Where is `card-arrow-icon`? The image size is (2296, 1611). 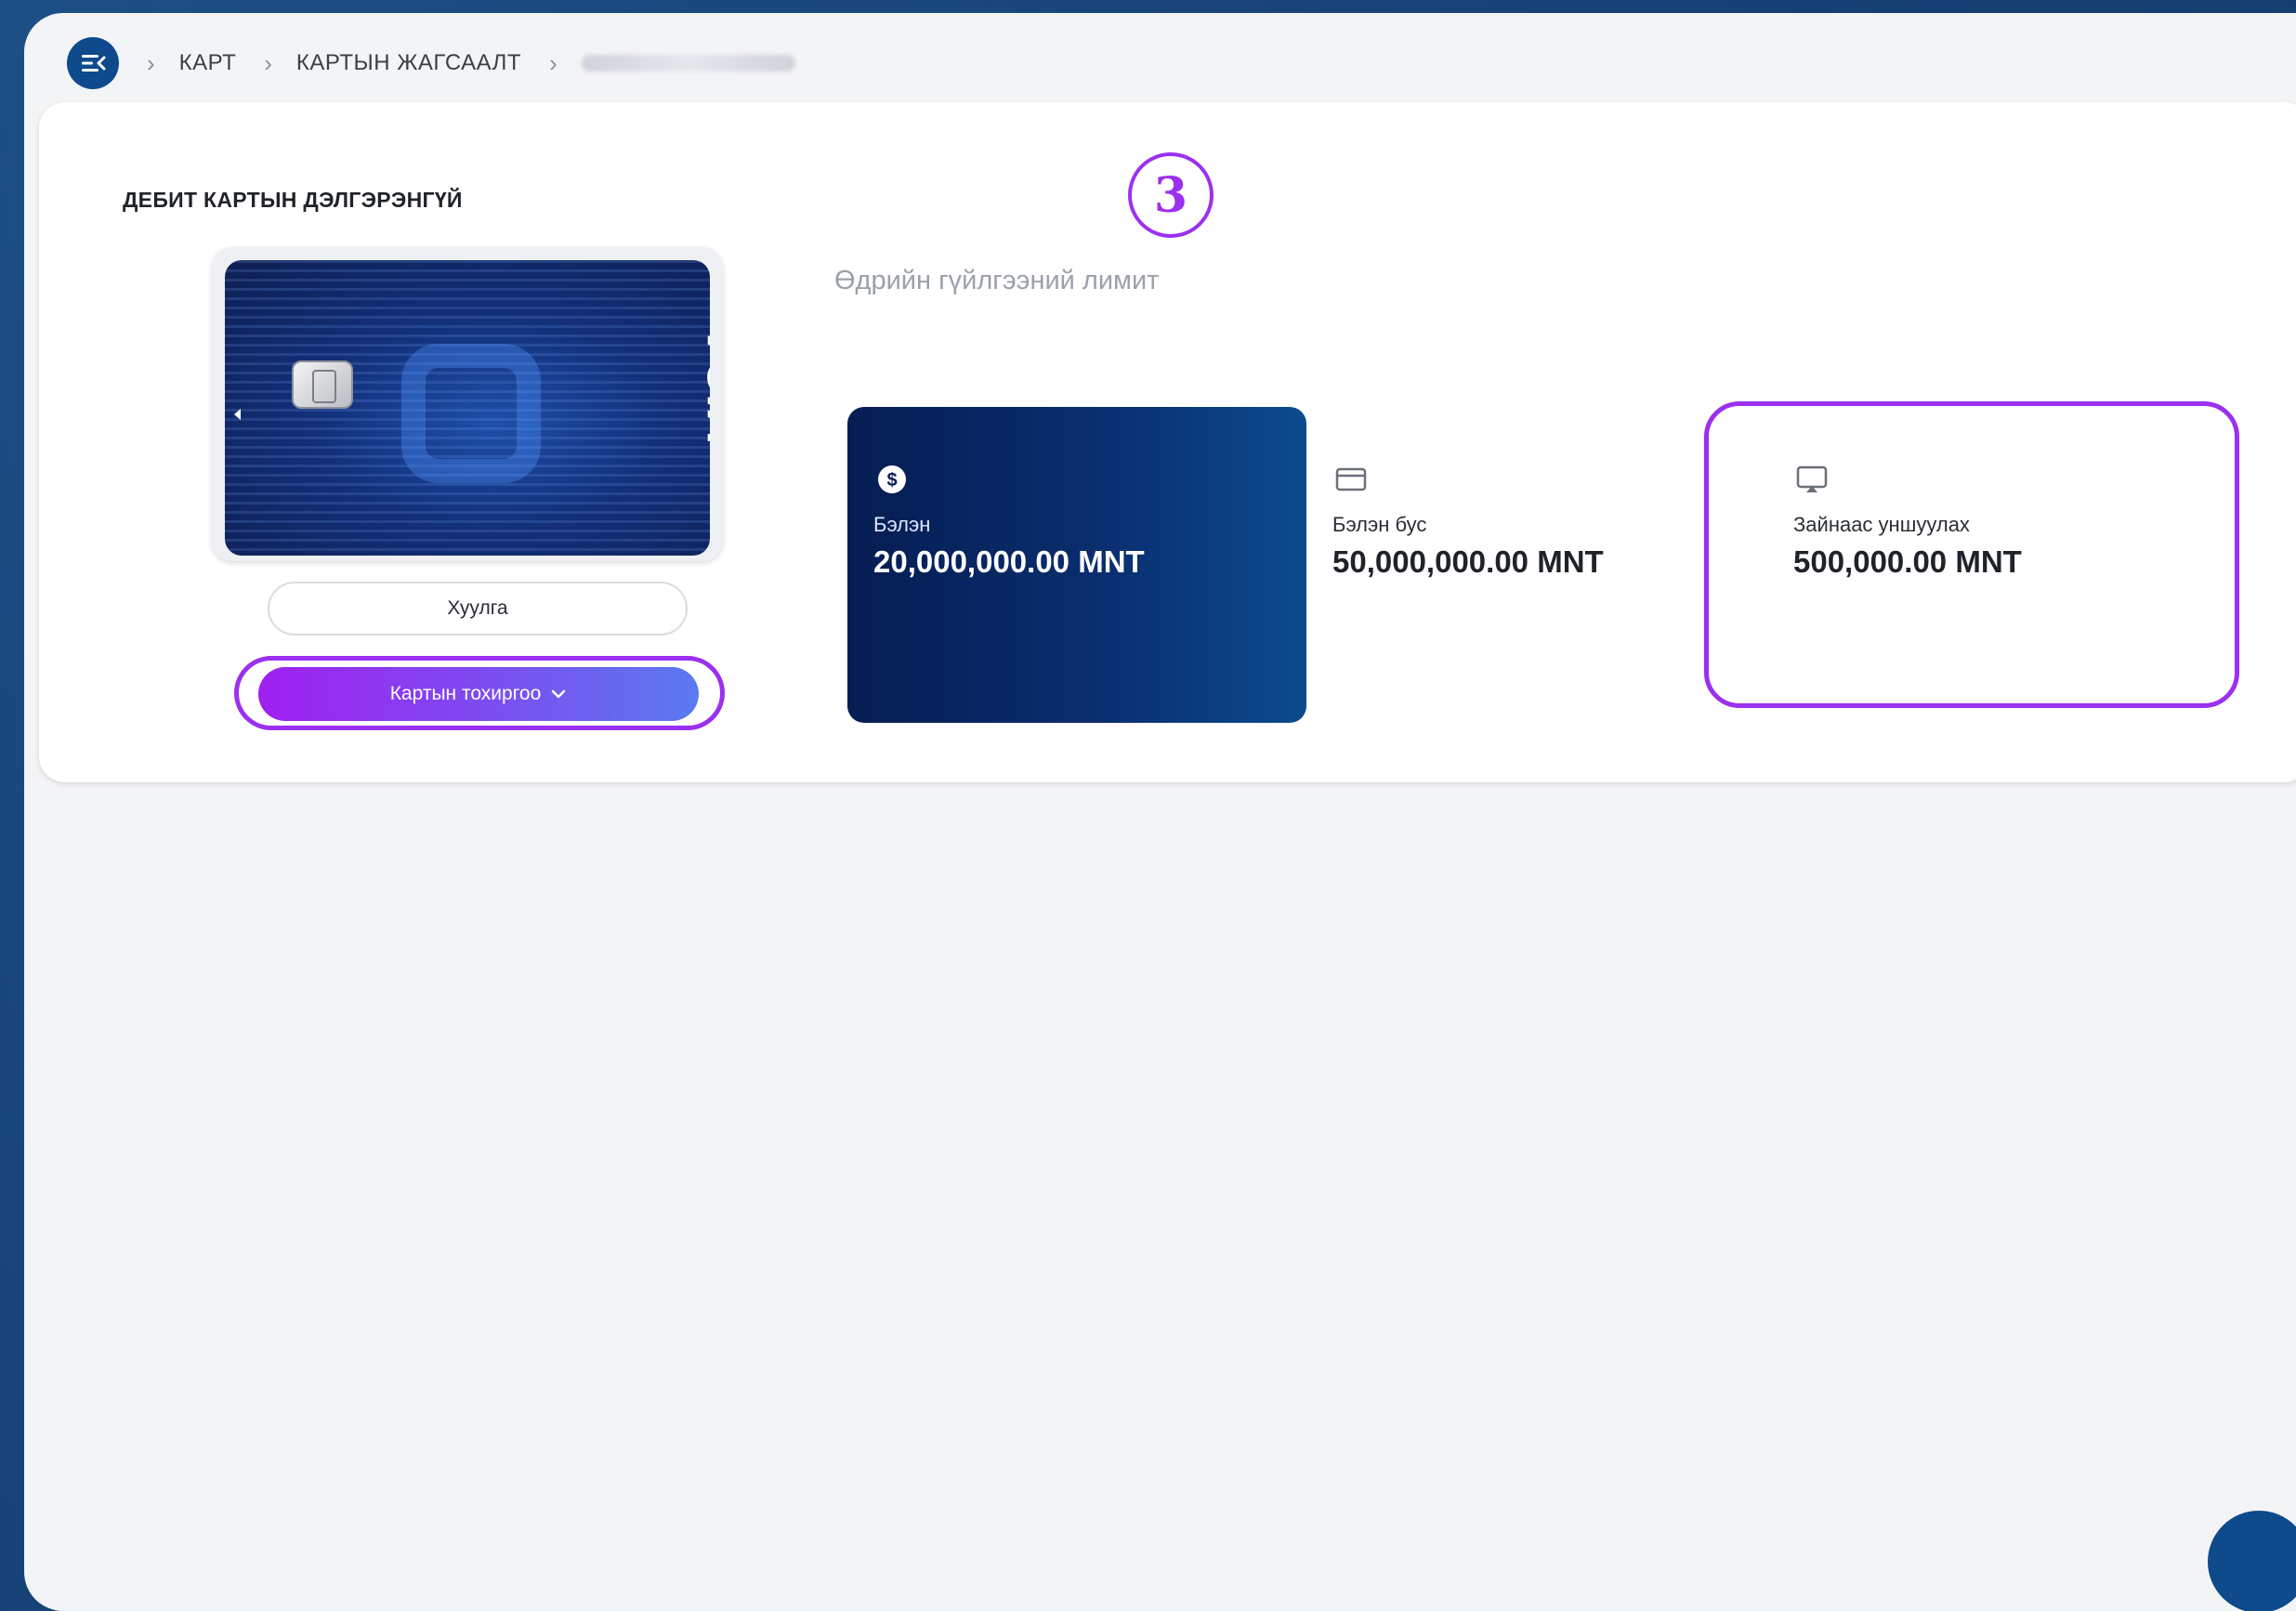
card-arrow-icon is located at coordinates (237, 415).